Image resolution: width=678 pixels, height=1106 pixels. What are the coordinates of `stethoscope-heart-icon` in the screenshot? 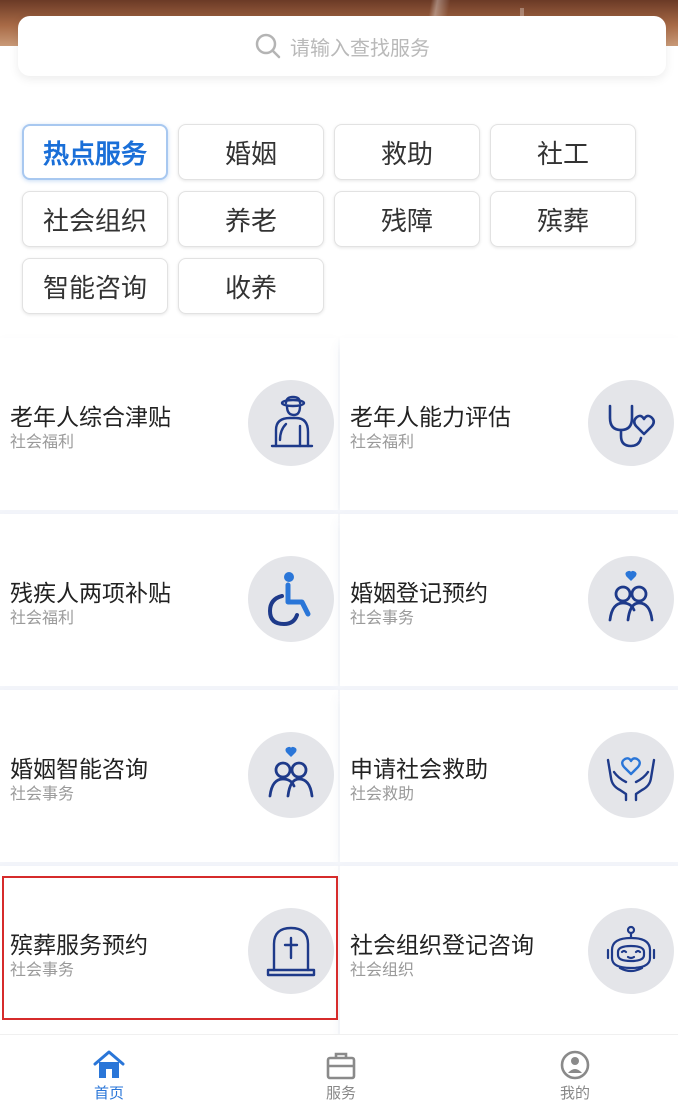 It's located at (631, 423).